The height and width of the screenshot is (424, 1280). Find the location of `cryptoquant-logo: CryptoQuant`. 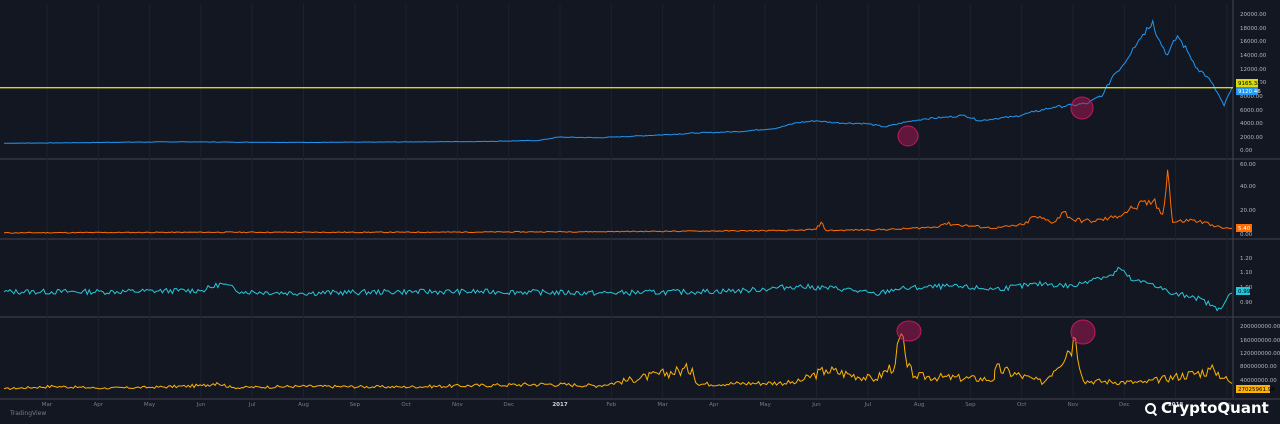

cryptoquant-logo: CryptoQuant is located at coordinates (1207, 408).